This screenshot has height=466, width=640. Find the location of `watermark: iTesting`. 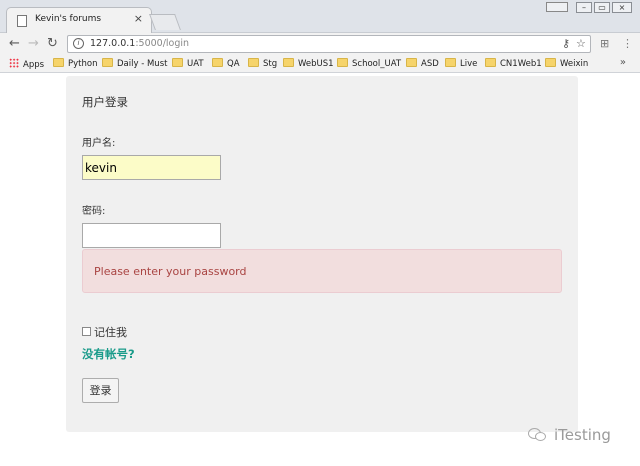

watermark: iTesting is located at coordinates (569, 437).